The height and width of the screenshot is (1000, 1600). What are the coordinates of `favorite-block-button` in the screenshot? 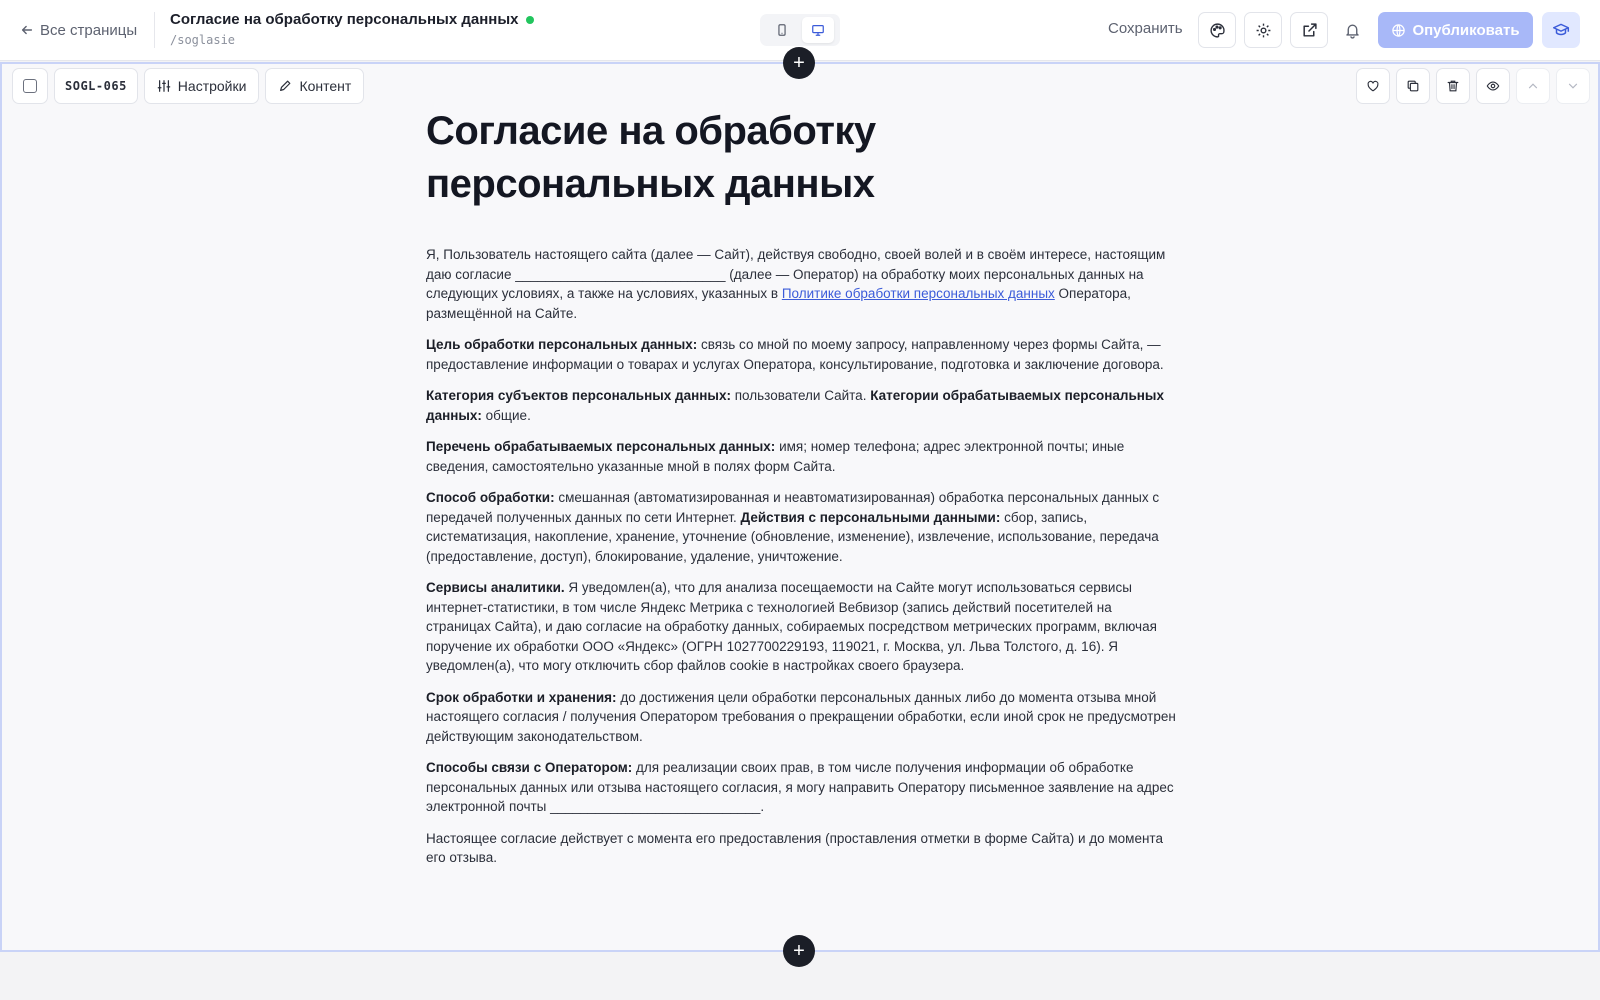 It's located at (1373, 86).